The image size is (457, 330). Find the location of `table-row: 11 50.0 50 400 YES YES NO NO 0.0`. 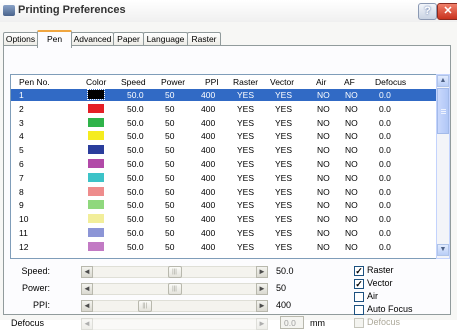

table-row: 11 50.0 50 400 YES YES NO NO 0.0 is located at coordinates (223, 233).